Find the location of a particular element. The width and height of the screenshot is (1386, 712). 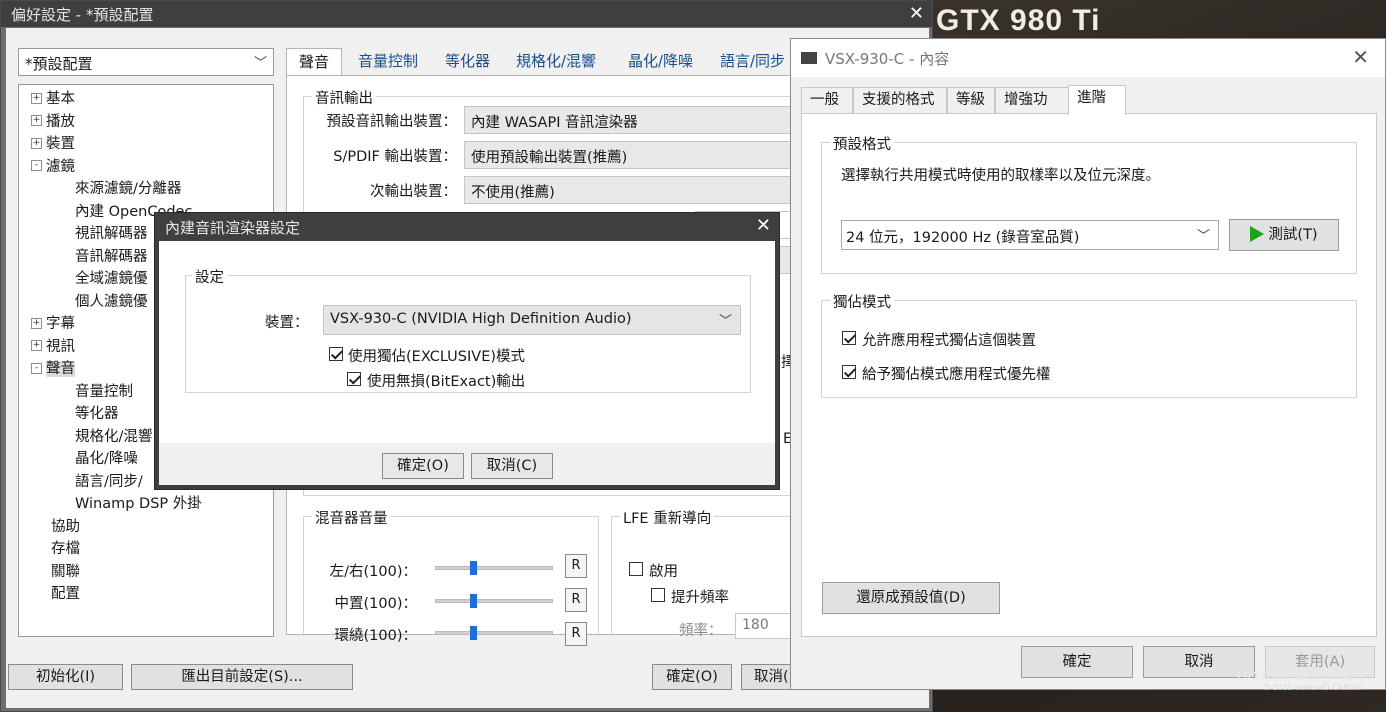

mixer-surround-reset-button: R is located at coordinates (576, 634).